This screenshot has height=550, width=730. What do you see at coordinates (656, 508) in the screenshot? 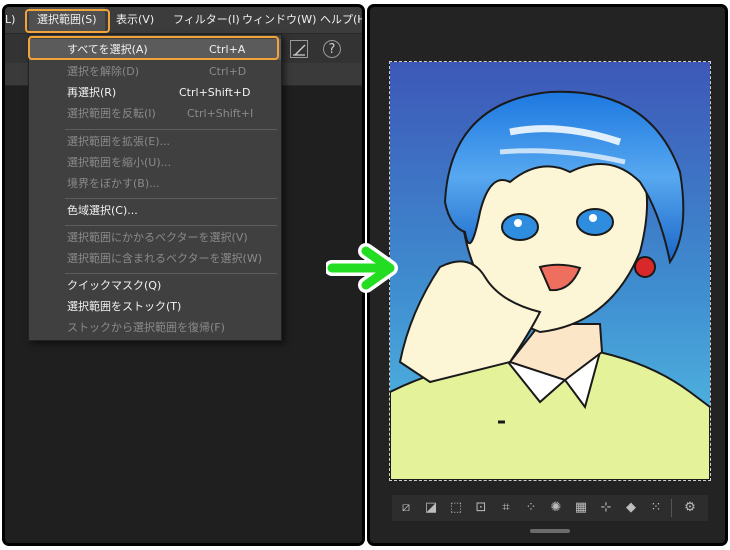
I see `screentone-icon: ⁙` at bounding box center [656, 508].